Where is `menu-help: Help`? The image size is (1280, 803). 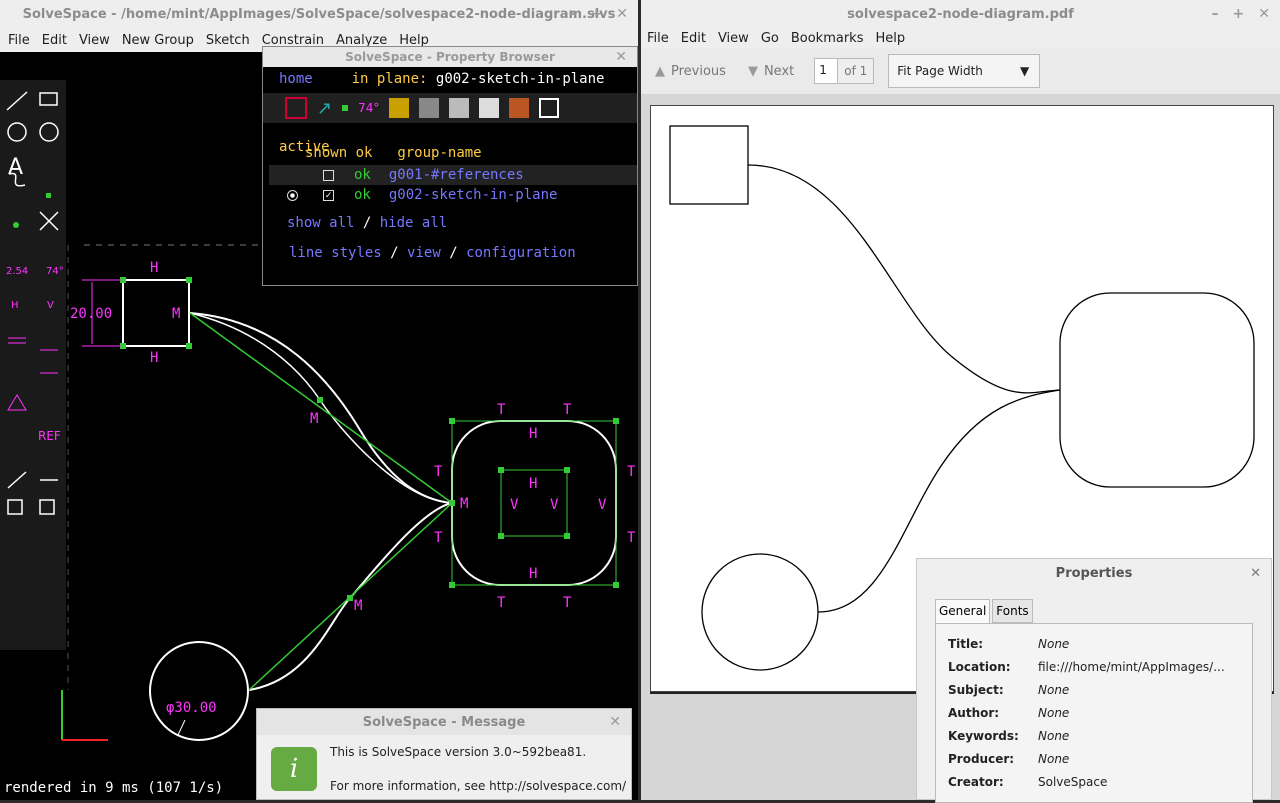
menu-help: Help is located at coordinates (890, 38).